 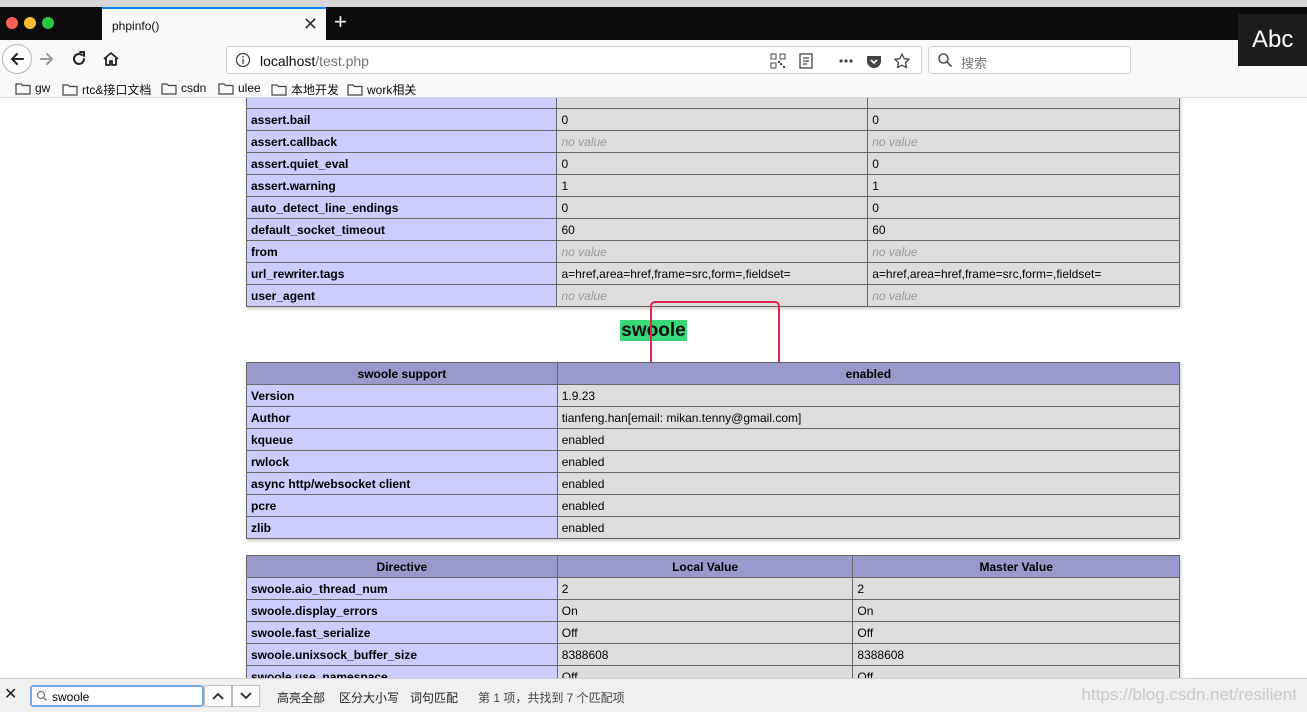 I want to click on reader-view-icon, so click(x=806, y=61).